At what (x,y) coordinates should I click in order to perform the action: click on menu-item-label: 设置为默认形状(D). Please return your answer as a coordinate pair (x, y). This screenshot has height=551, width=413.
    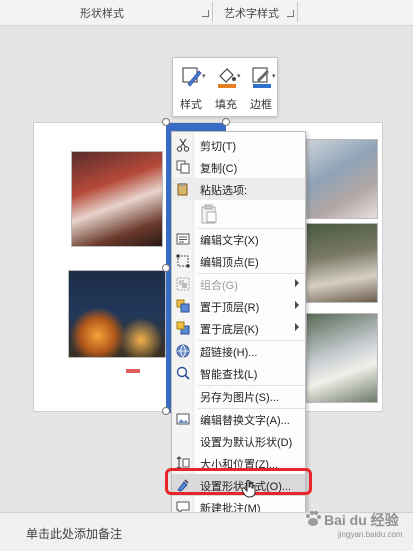
    Looking at the image, I should click on (246, 443).